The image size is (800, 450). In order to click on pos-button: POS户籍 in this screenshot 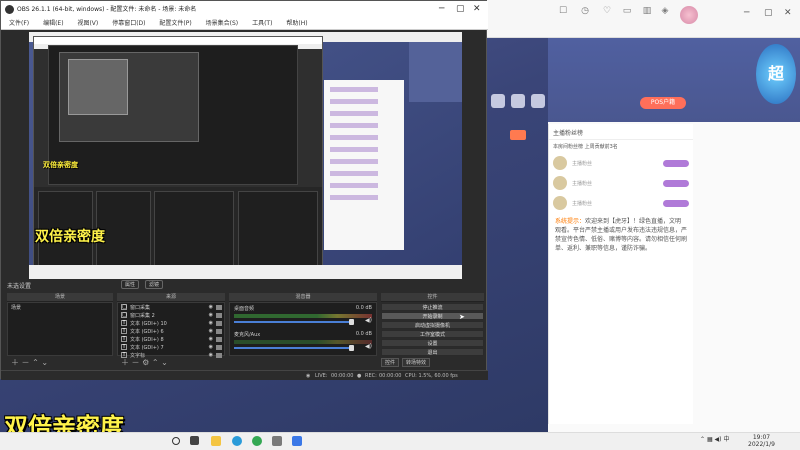, I will do `click(663, 103)`.